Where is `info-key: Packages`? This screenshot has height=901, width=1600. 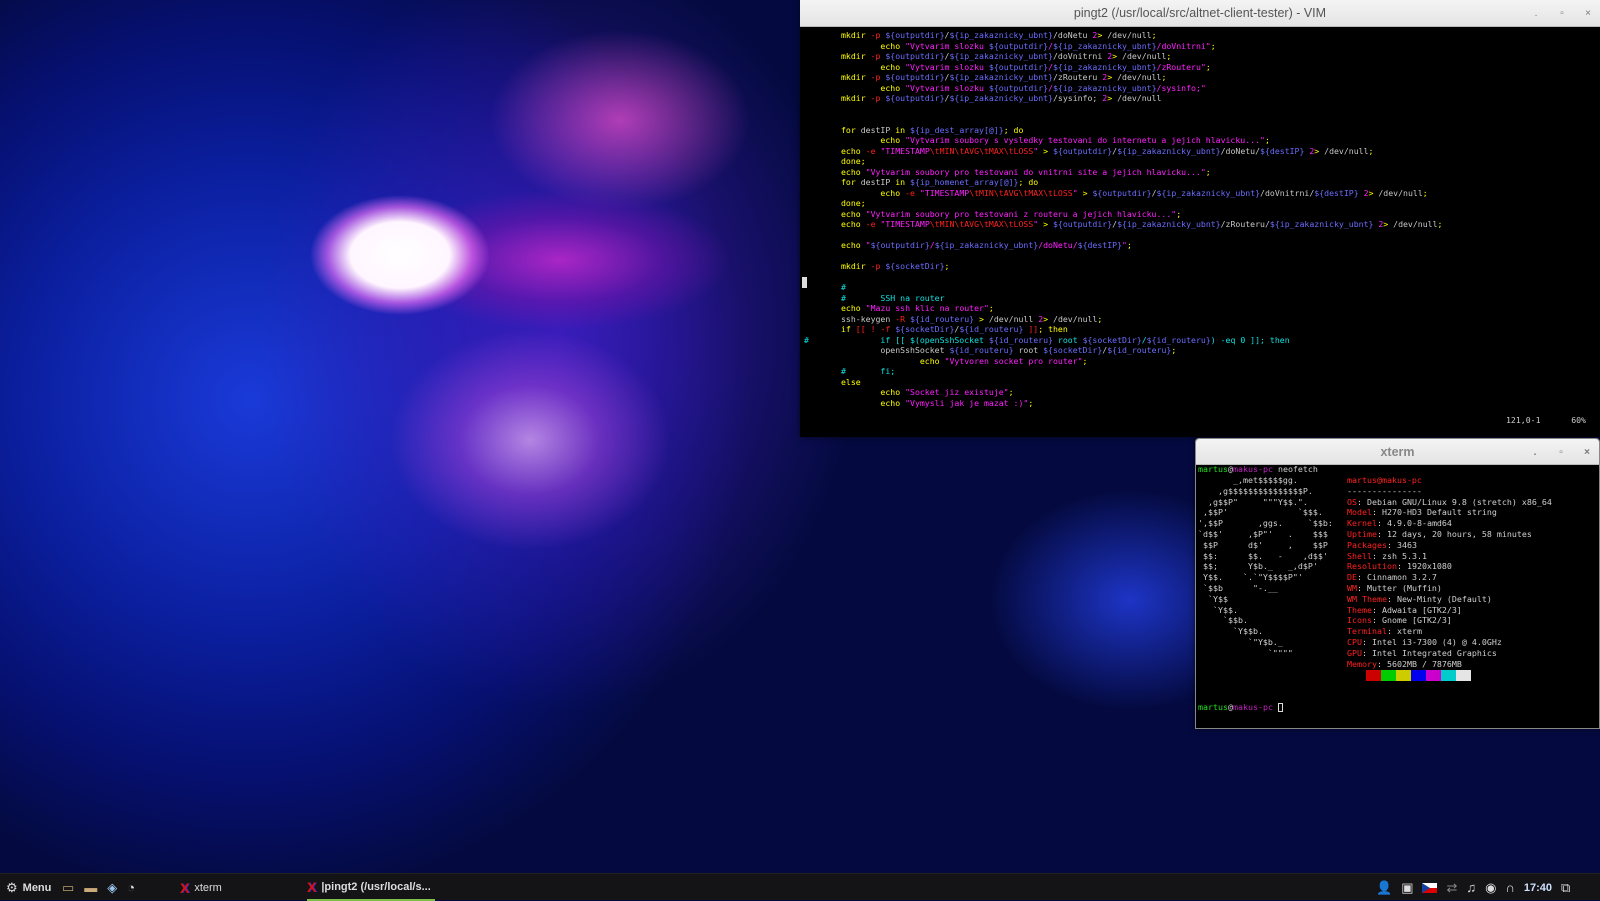 info-key: Packages is located at coordinates (1367, 544).